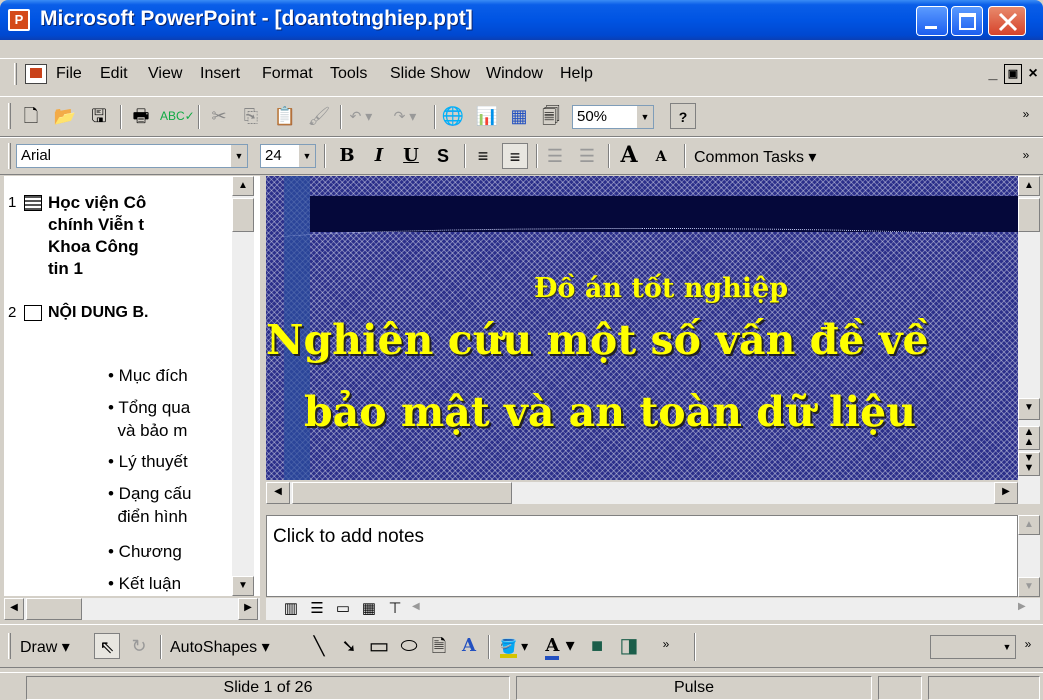 The height and width of the screenshot is (700, 1043). I want to click on oval-icon: ⬭, so click(409, 646).